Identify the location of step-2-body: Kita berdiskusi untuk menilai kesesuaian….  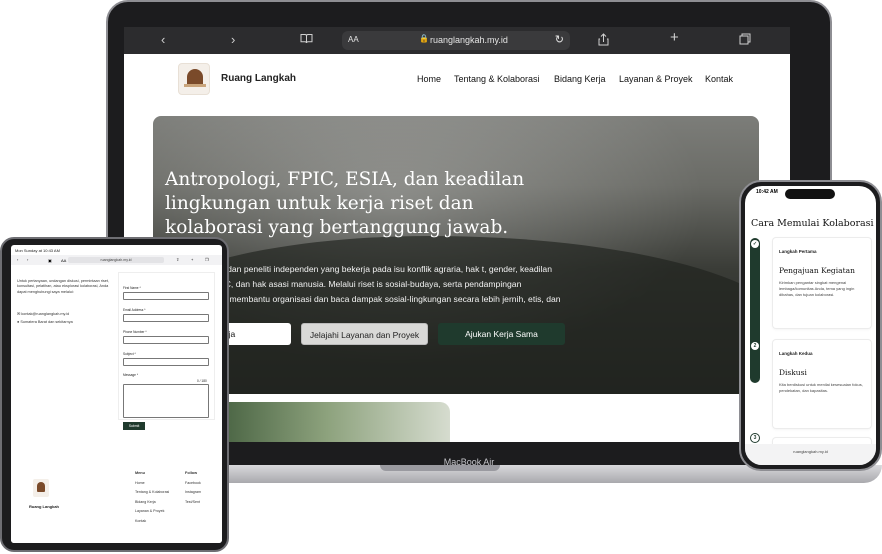
(821, 387).